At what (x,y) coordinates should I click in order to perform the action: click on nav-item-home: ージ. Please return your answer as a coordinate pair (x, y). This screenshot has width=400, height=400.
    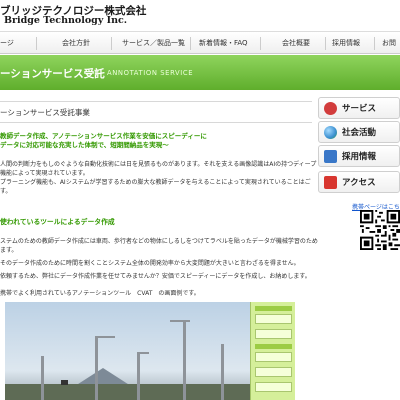
    Looking at the image, I should click on (7, 43).